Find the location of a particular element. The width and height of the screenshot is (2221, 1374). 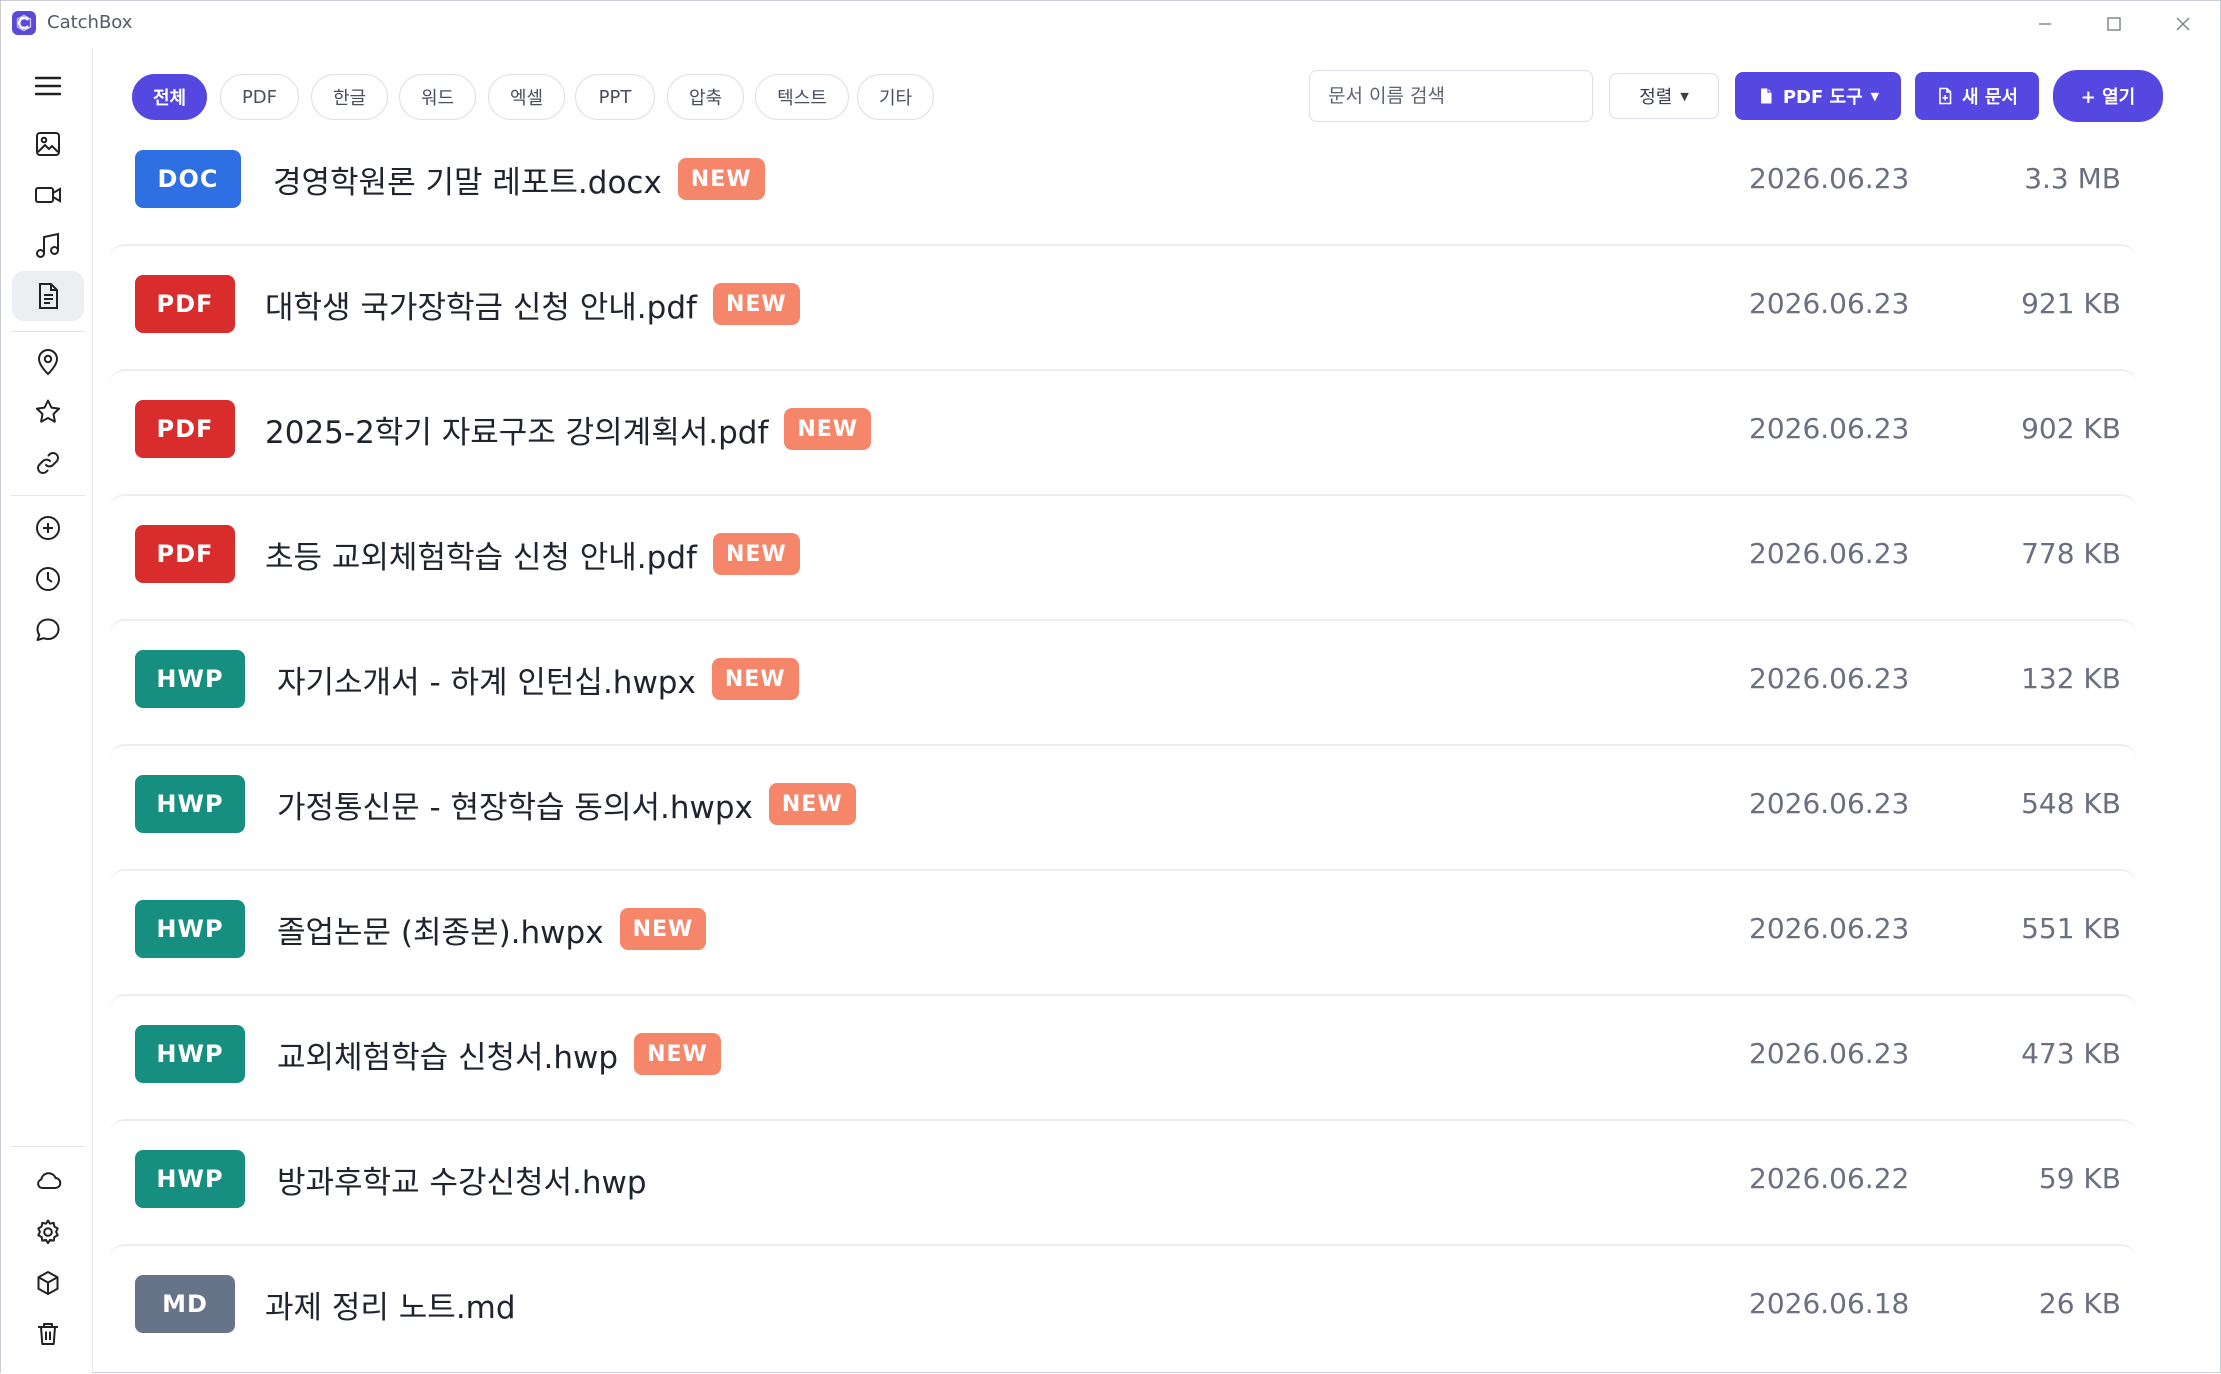

maximize-button is located at coordinates (2114, 24).